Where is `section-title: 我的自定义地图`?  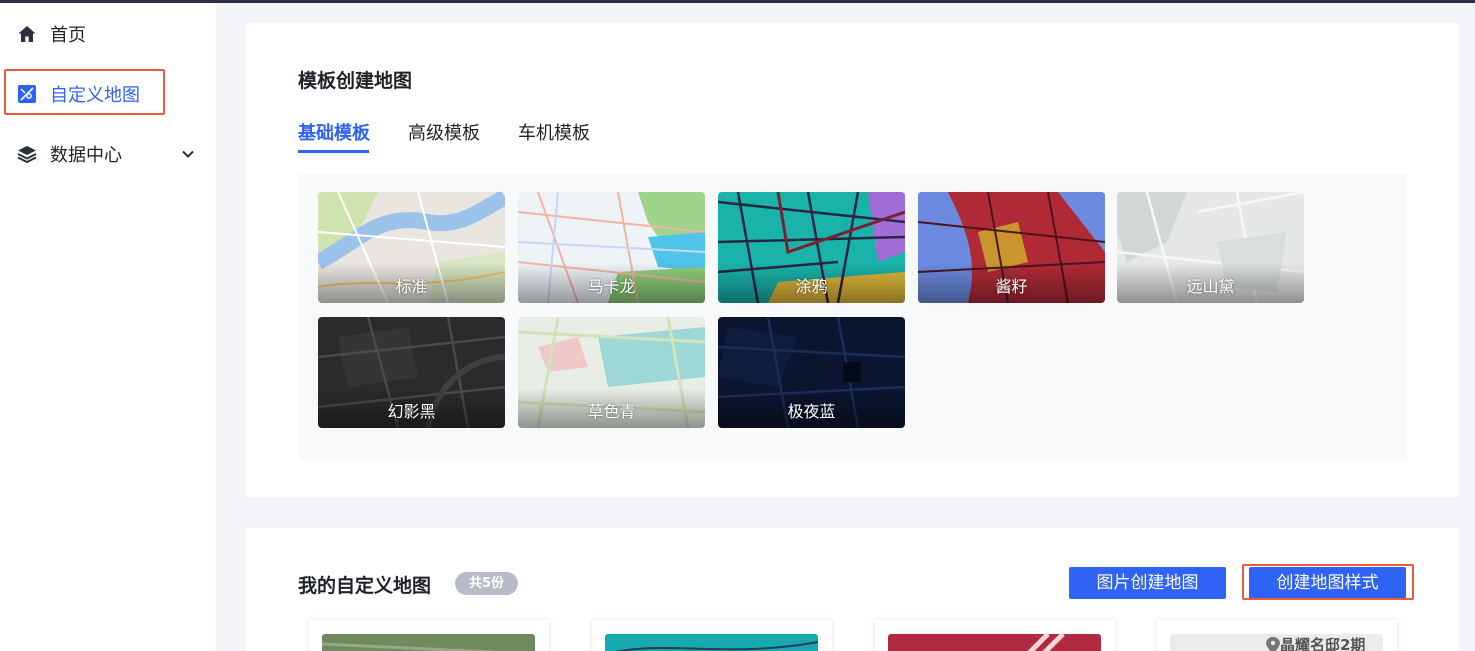
section-title: 我的自定义地图 is located at coordinates (365, 586).